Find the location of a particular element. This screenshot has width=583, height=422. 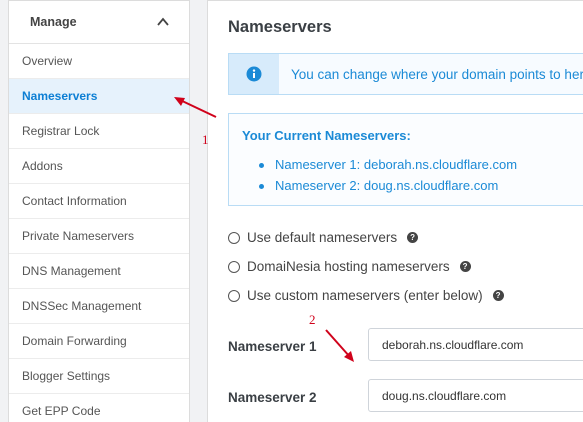

sidebar-item-label: Domain Forwarding is located at coordinates (74, 341).